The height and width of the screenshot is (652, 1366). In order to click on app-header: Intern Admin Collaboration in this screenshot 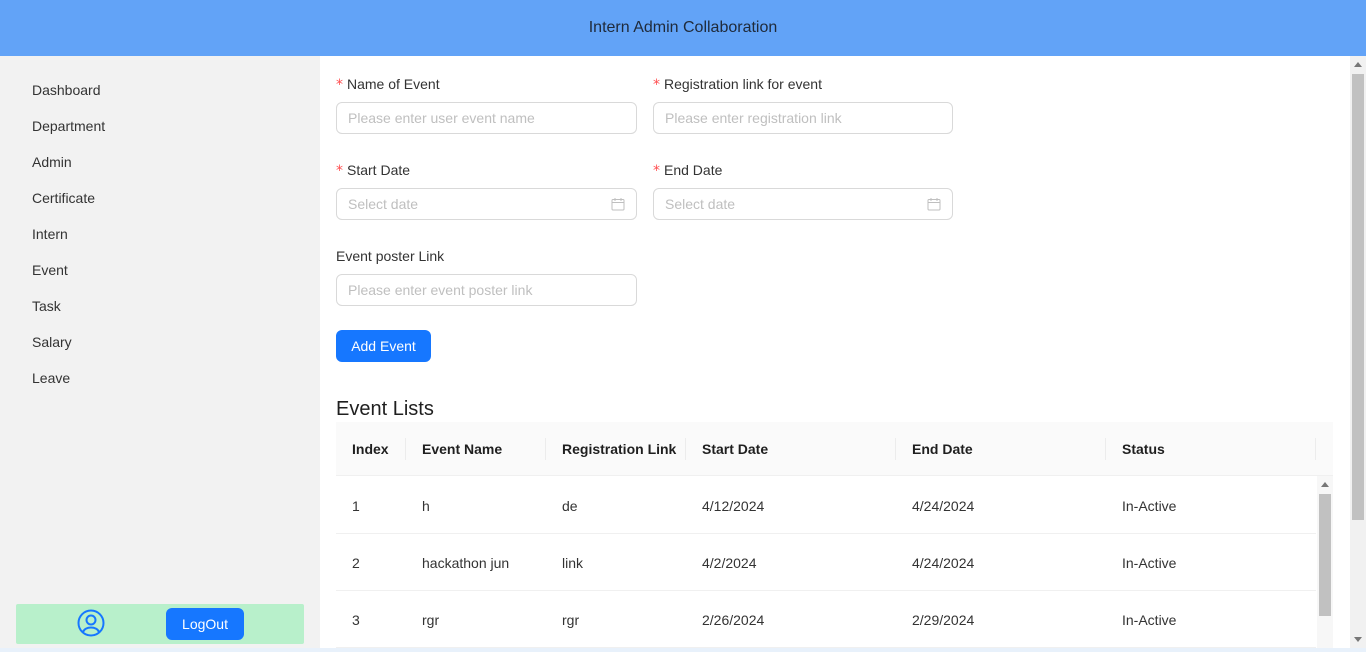, I will do `click(683, 28)`.